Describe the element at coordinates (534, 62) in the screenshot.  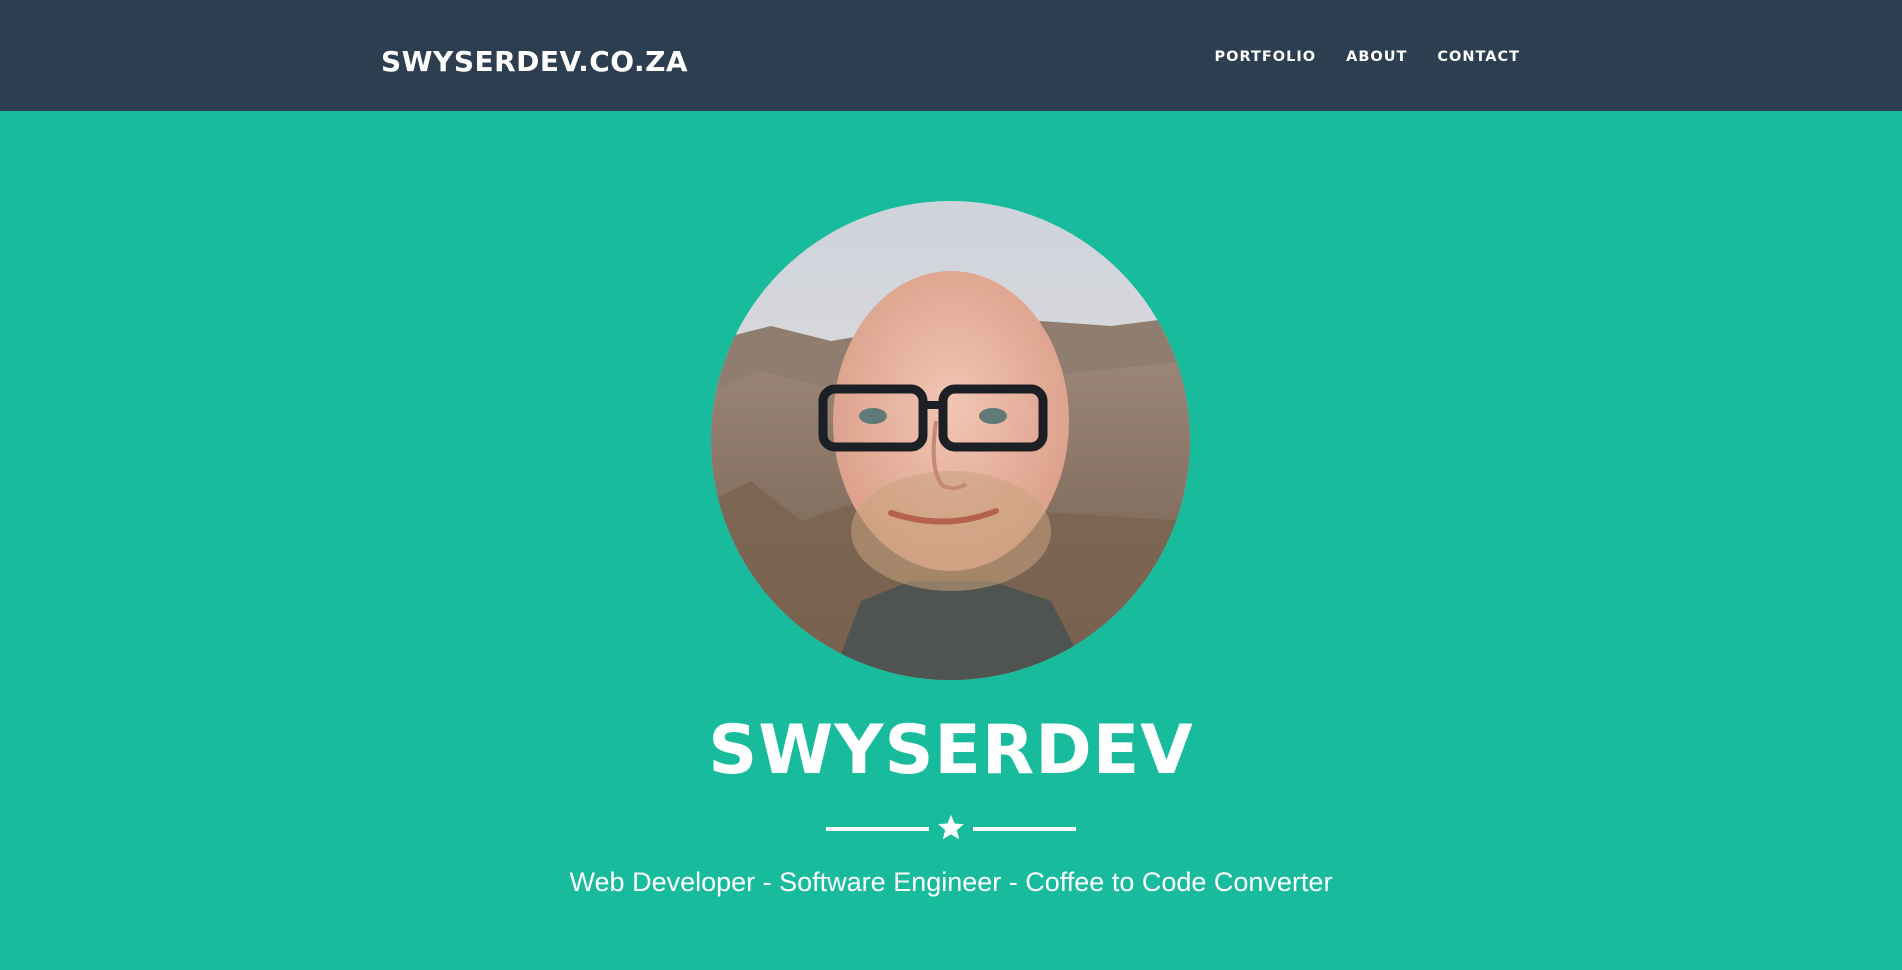
I see `brand-link: SWYSERDEV.CO.ZA` at that location.